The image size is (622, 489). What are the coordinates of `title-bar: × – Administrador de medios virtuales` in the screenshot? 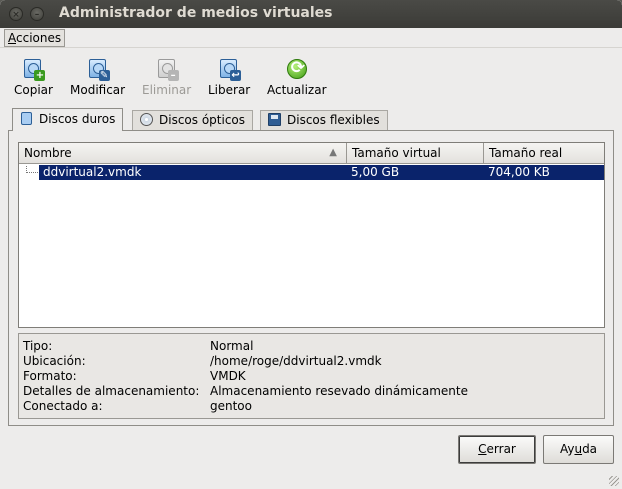 It's located at (311, 14).